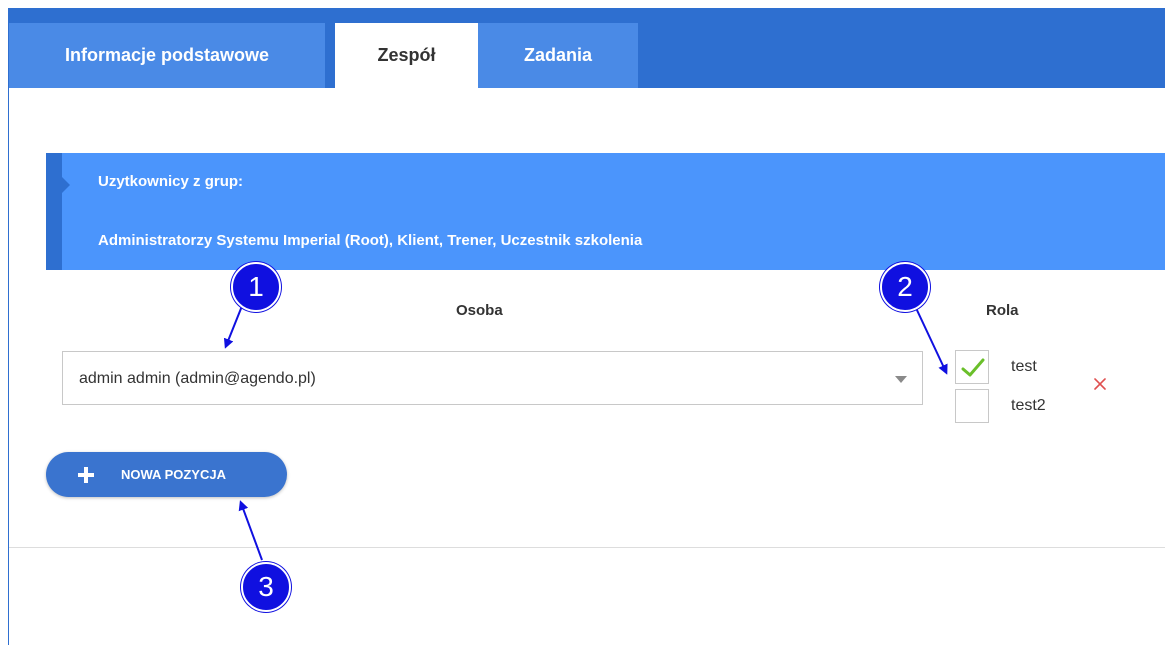 The width and height of the screenshot is (1165, 645). Describe the element at coordinates (972, 406) in the screenshot. I see `role-checkbox-test2` at that location.